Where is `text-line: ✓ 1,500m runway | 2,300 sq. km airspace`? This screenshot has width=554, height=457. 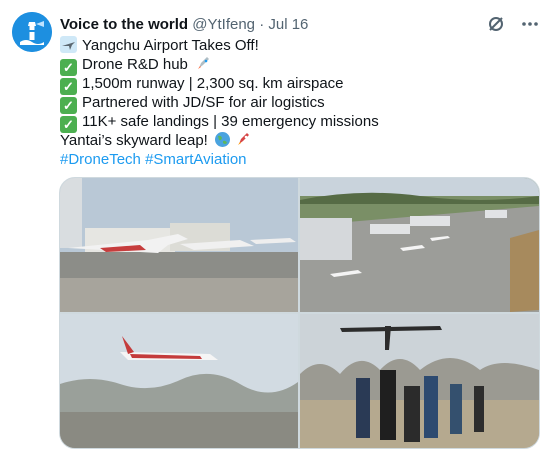 text-line: ✓ 1,500m runway | 2,300 sq. km airspace is located at coordinates (300, 84).